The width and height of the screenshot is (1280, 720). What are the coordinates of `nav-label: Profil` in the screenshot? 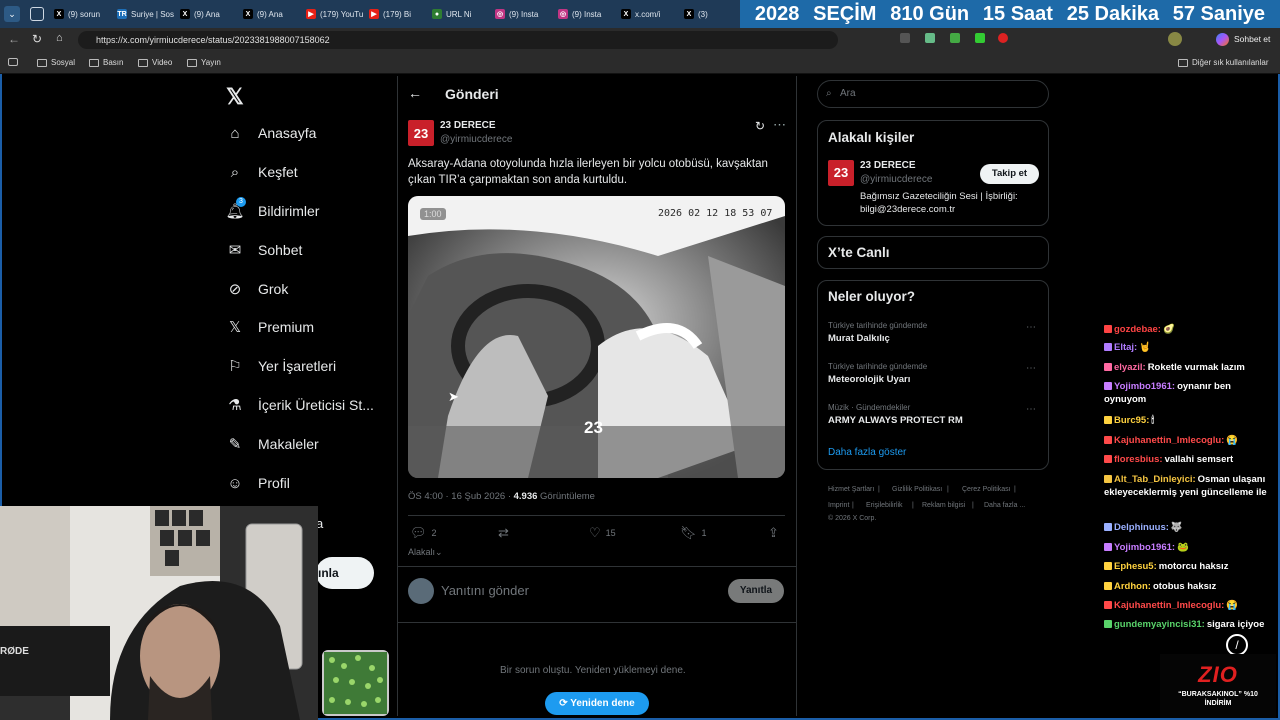 It's located at (274, 483).